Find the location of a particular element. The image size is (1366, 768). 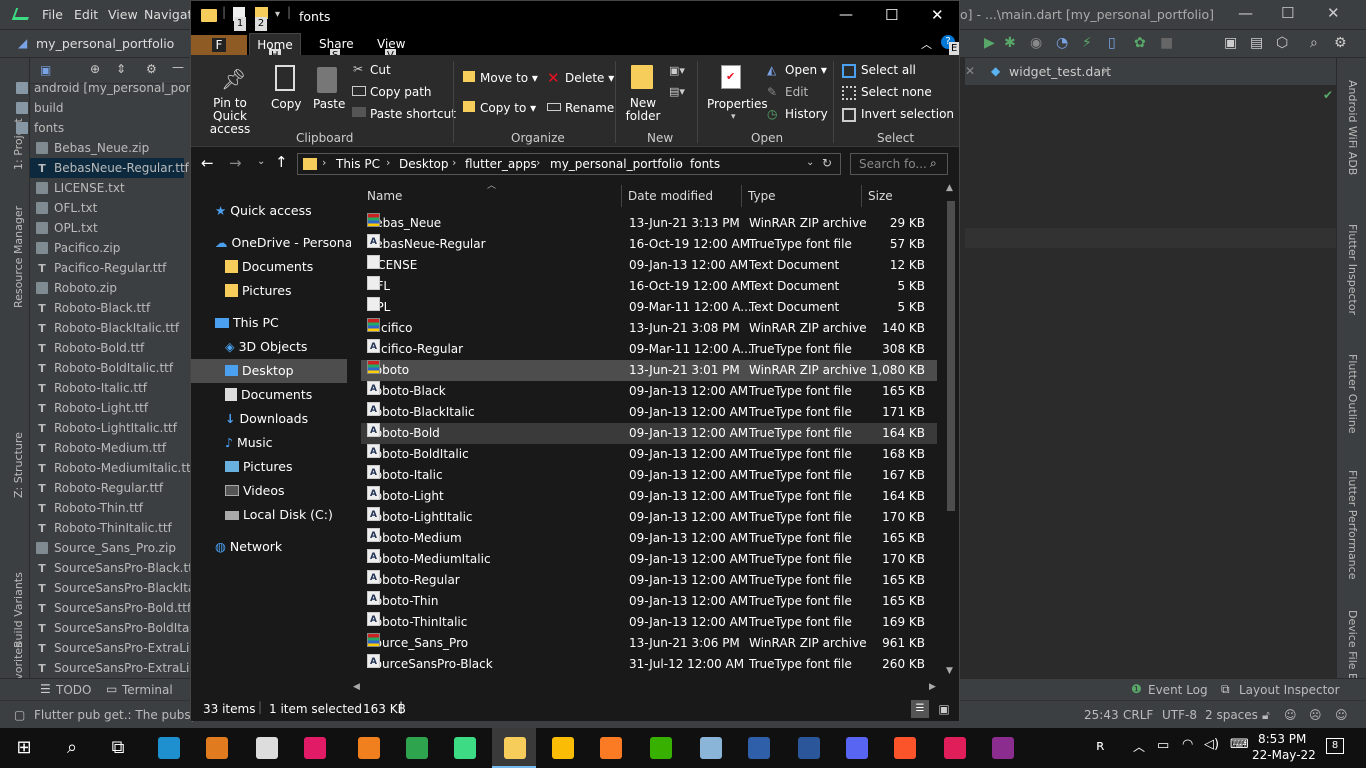

face-icon: ☺ is located at coordinates (1290, 715).